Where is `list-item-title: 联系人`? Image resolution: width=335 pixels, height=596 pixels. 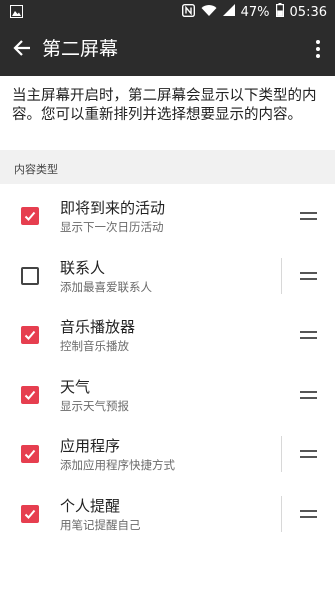 list-item-title: 联系人 is located at coordinates (83, 267).